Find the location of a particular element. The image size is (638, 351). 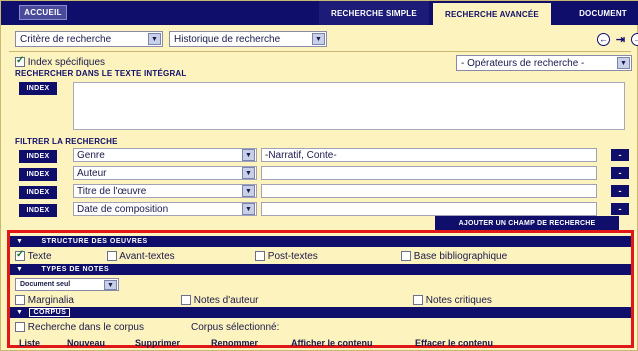

filter-field-value: Genre is located at coordinates (91, 155).